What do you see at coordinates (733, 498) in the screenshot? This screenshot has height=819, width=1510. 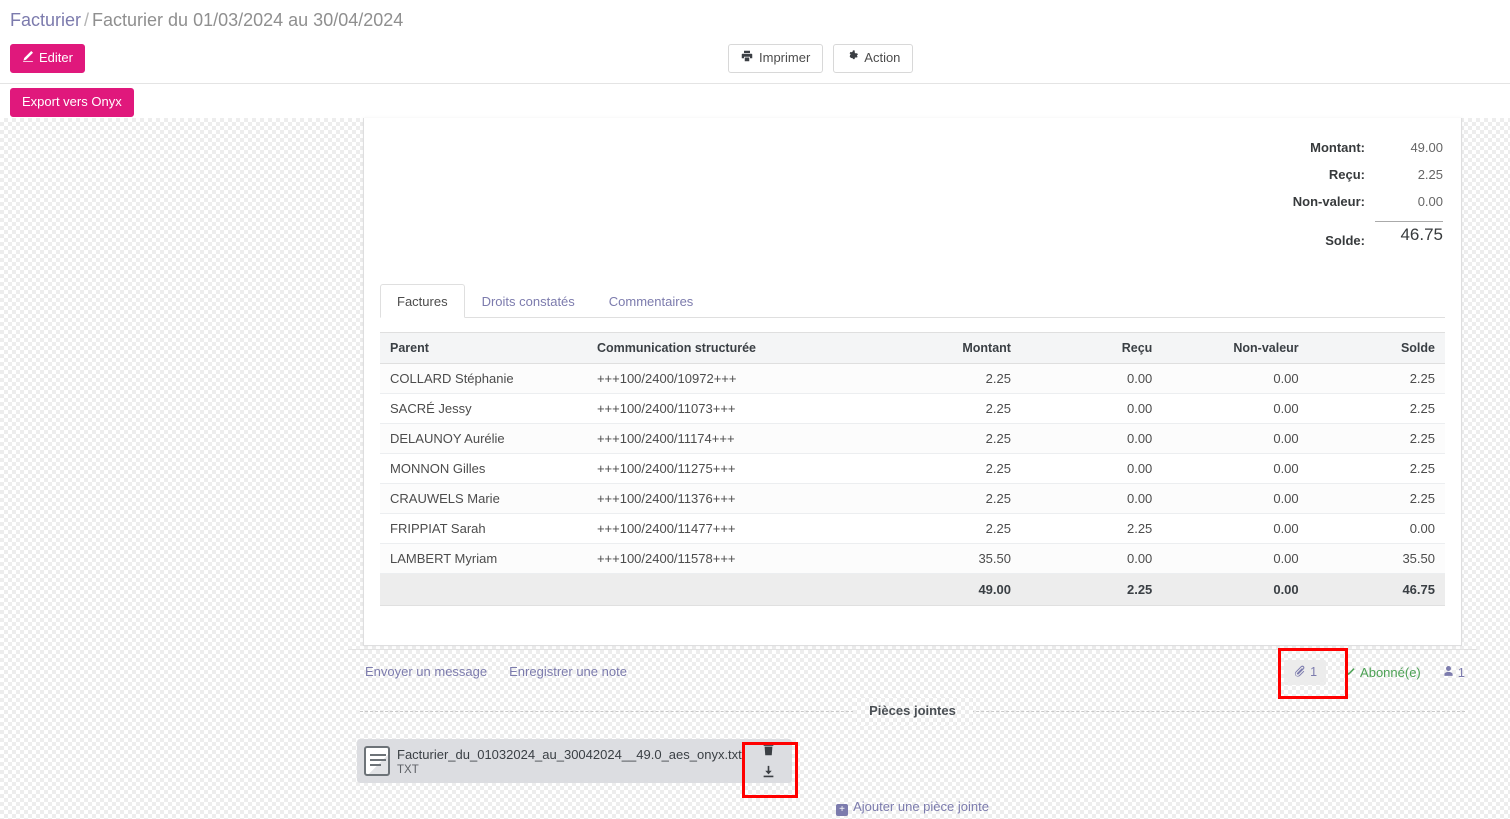 I see `cell-communication: +++100/2400/11376+++` at bounding box center [733, 498].